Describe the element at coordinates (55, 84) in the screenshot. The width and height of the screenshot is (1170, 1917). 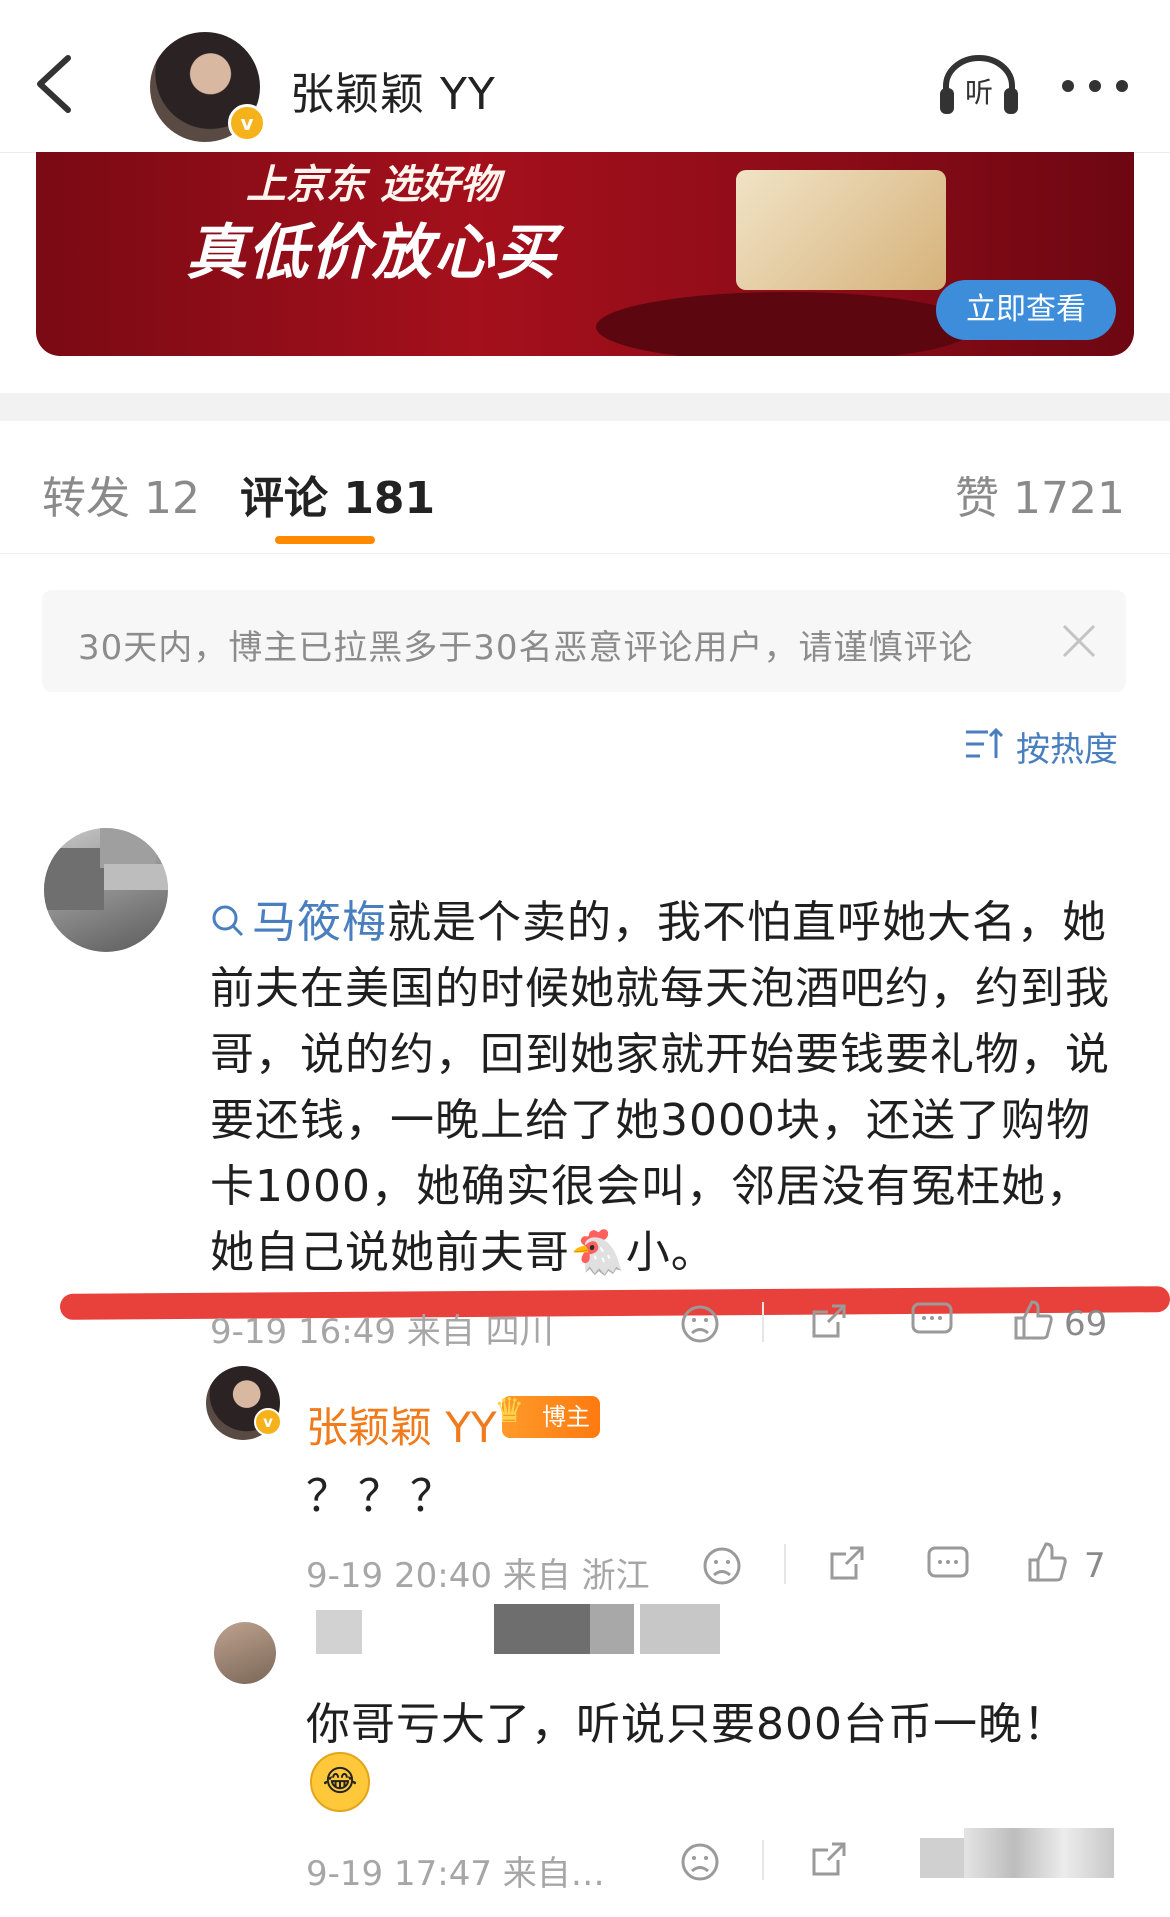
I see `back-arrow-icon` at that location.